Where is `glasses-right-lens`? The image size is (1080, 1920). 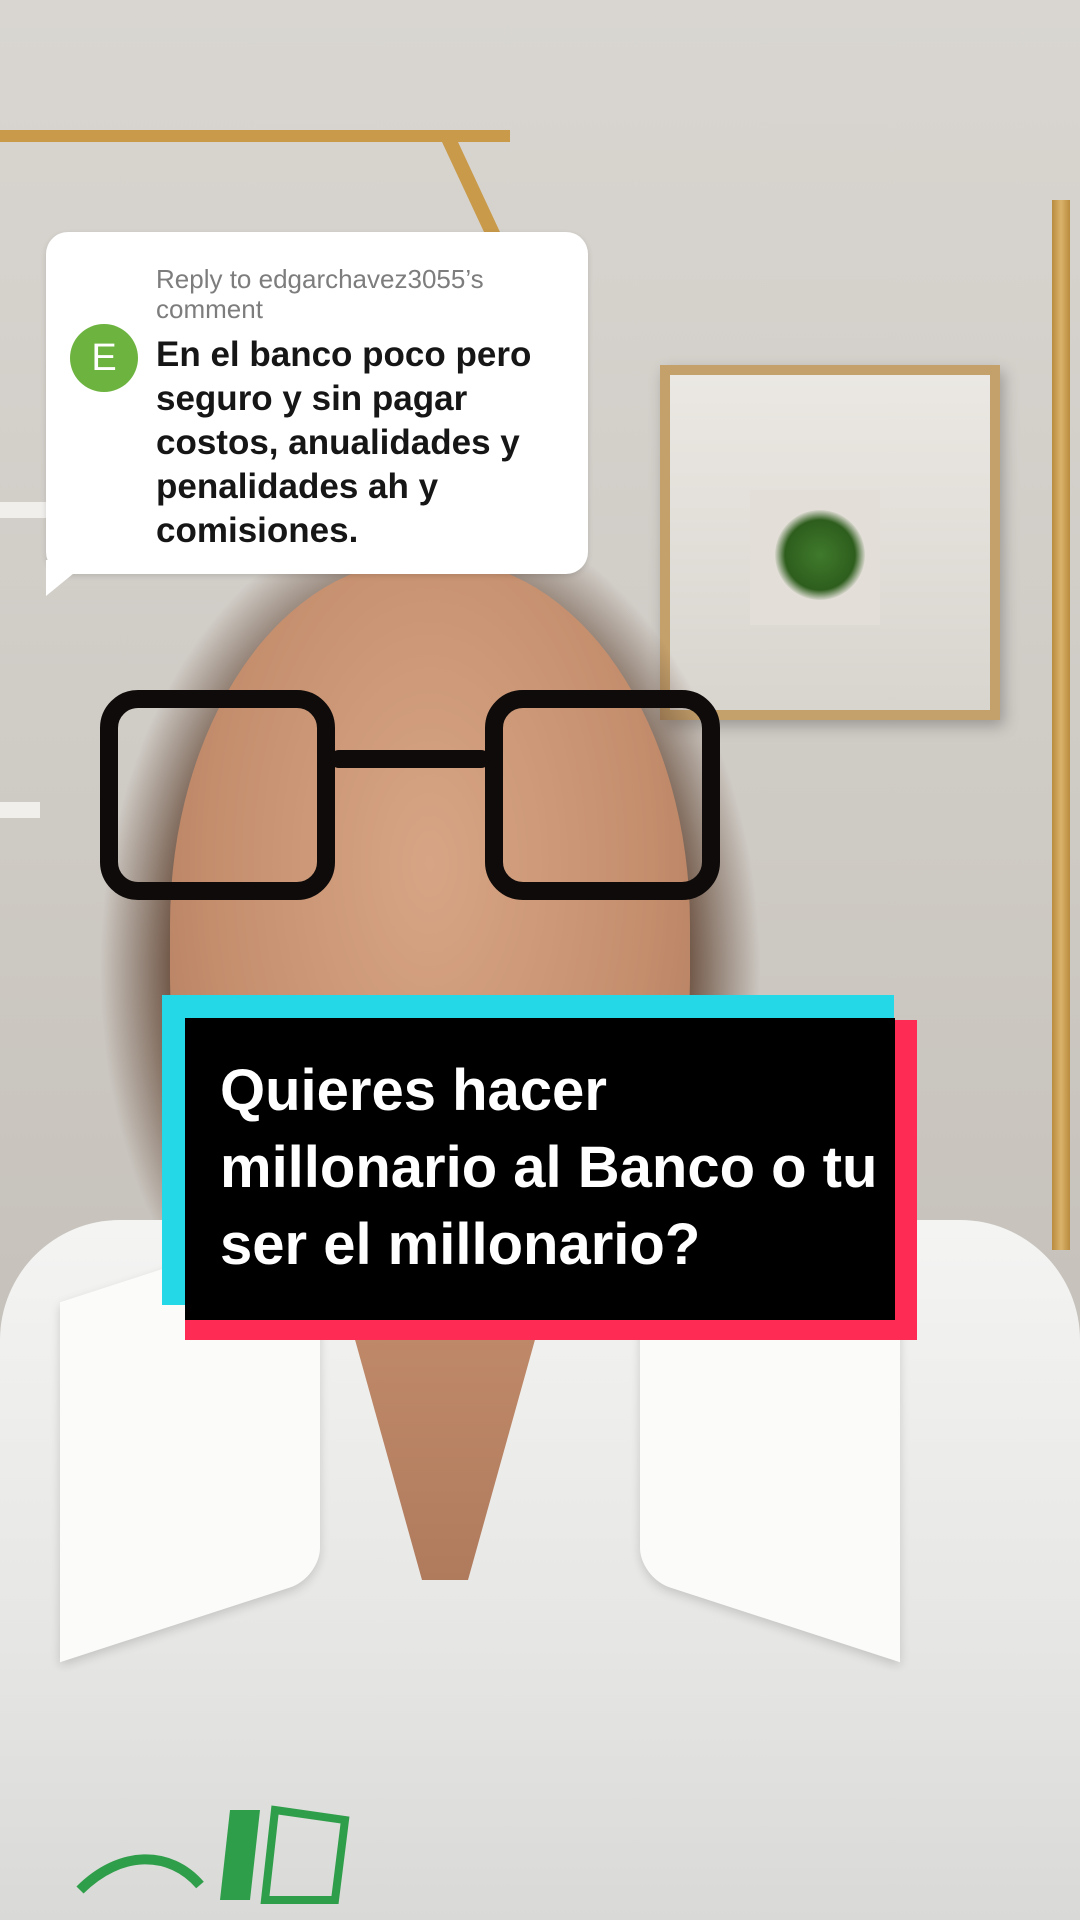
glasses-right-lens is located at coordinates (602, 795).